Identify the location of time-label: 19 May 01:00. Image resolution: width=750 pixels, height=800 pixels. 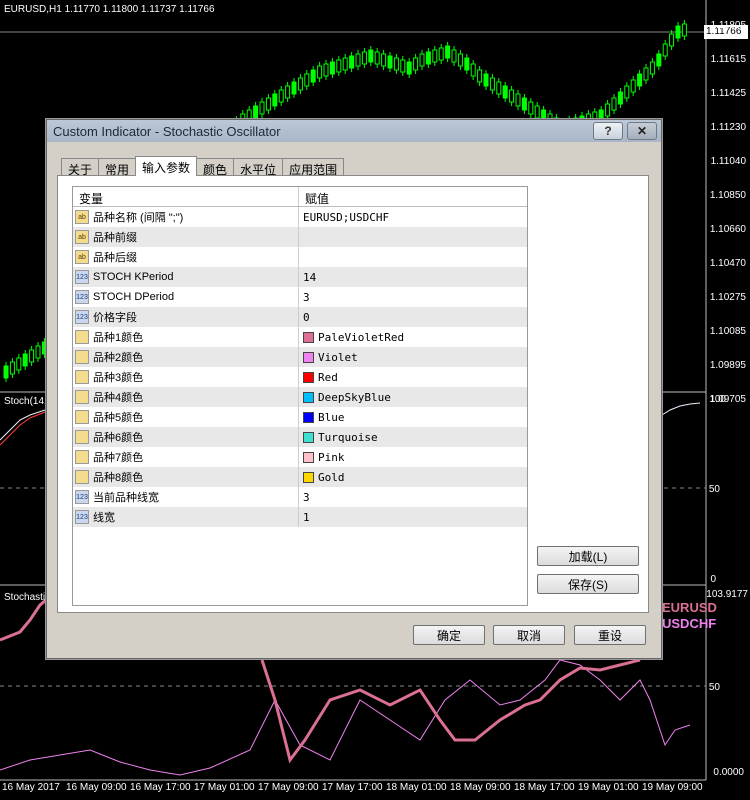
(608, 787).